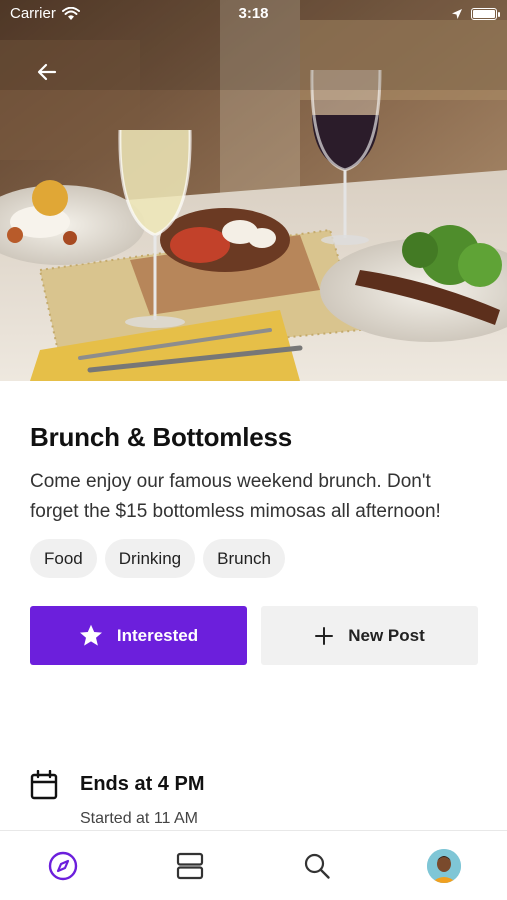 Image resolution: width=507 pixels, height=900 pixels. What do you see at coordinates (457, 13) in the screenshot?
I see `location-arrow-icon` at bounding box center [457, 13].